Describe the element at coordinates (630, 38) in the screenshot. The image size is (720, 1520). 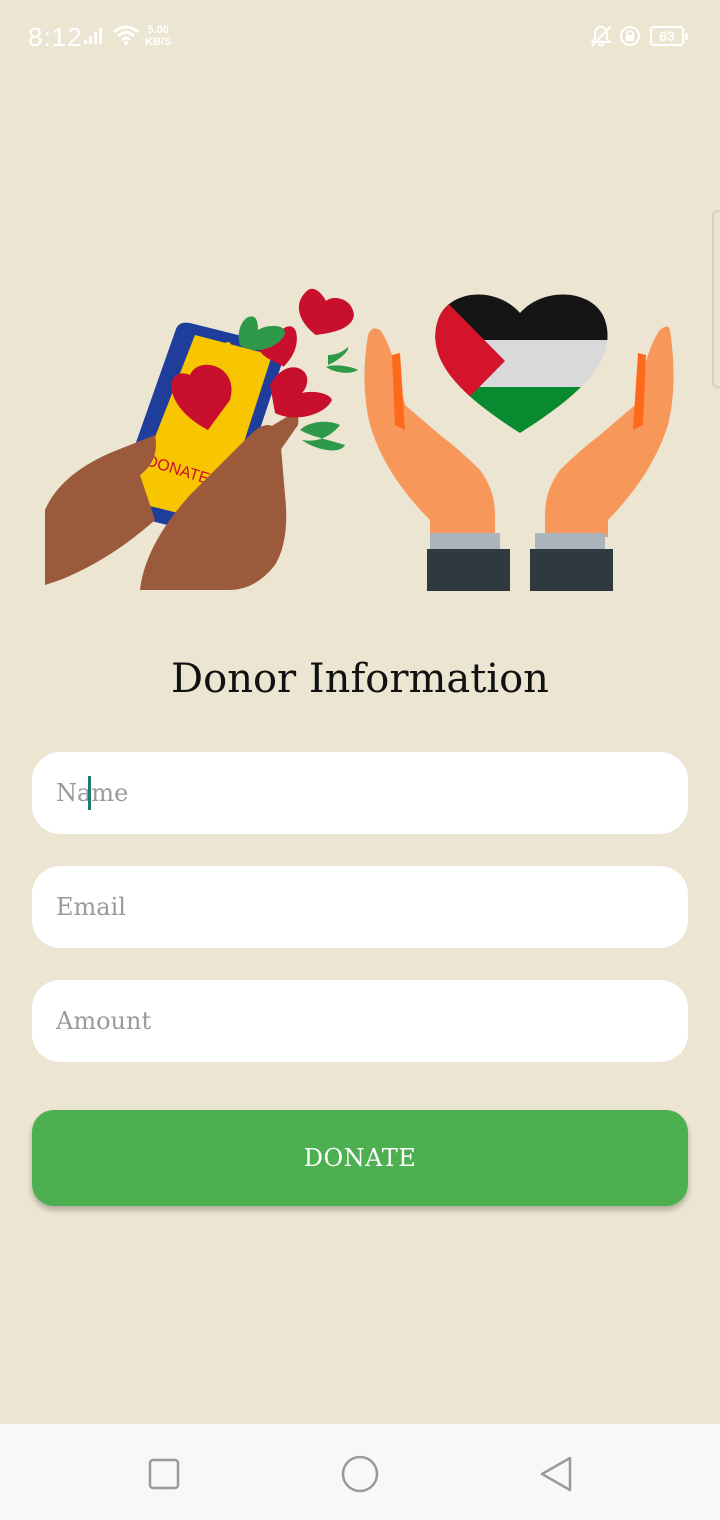
I see `lock-rotation-icon` at that location.